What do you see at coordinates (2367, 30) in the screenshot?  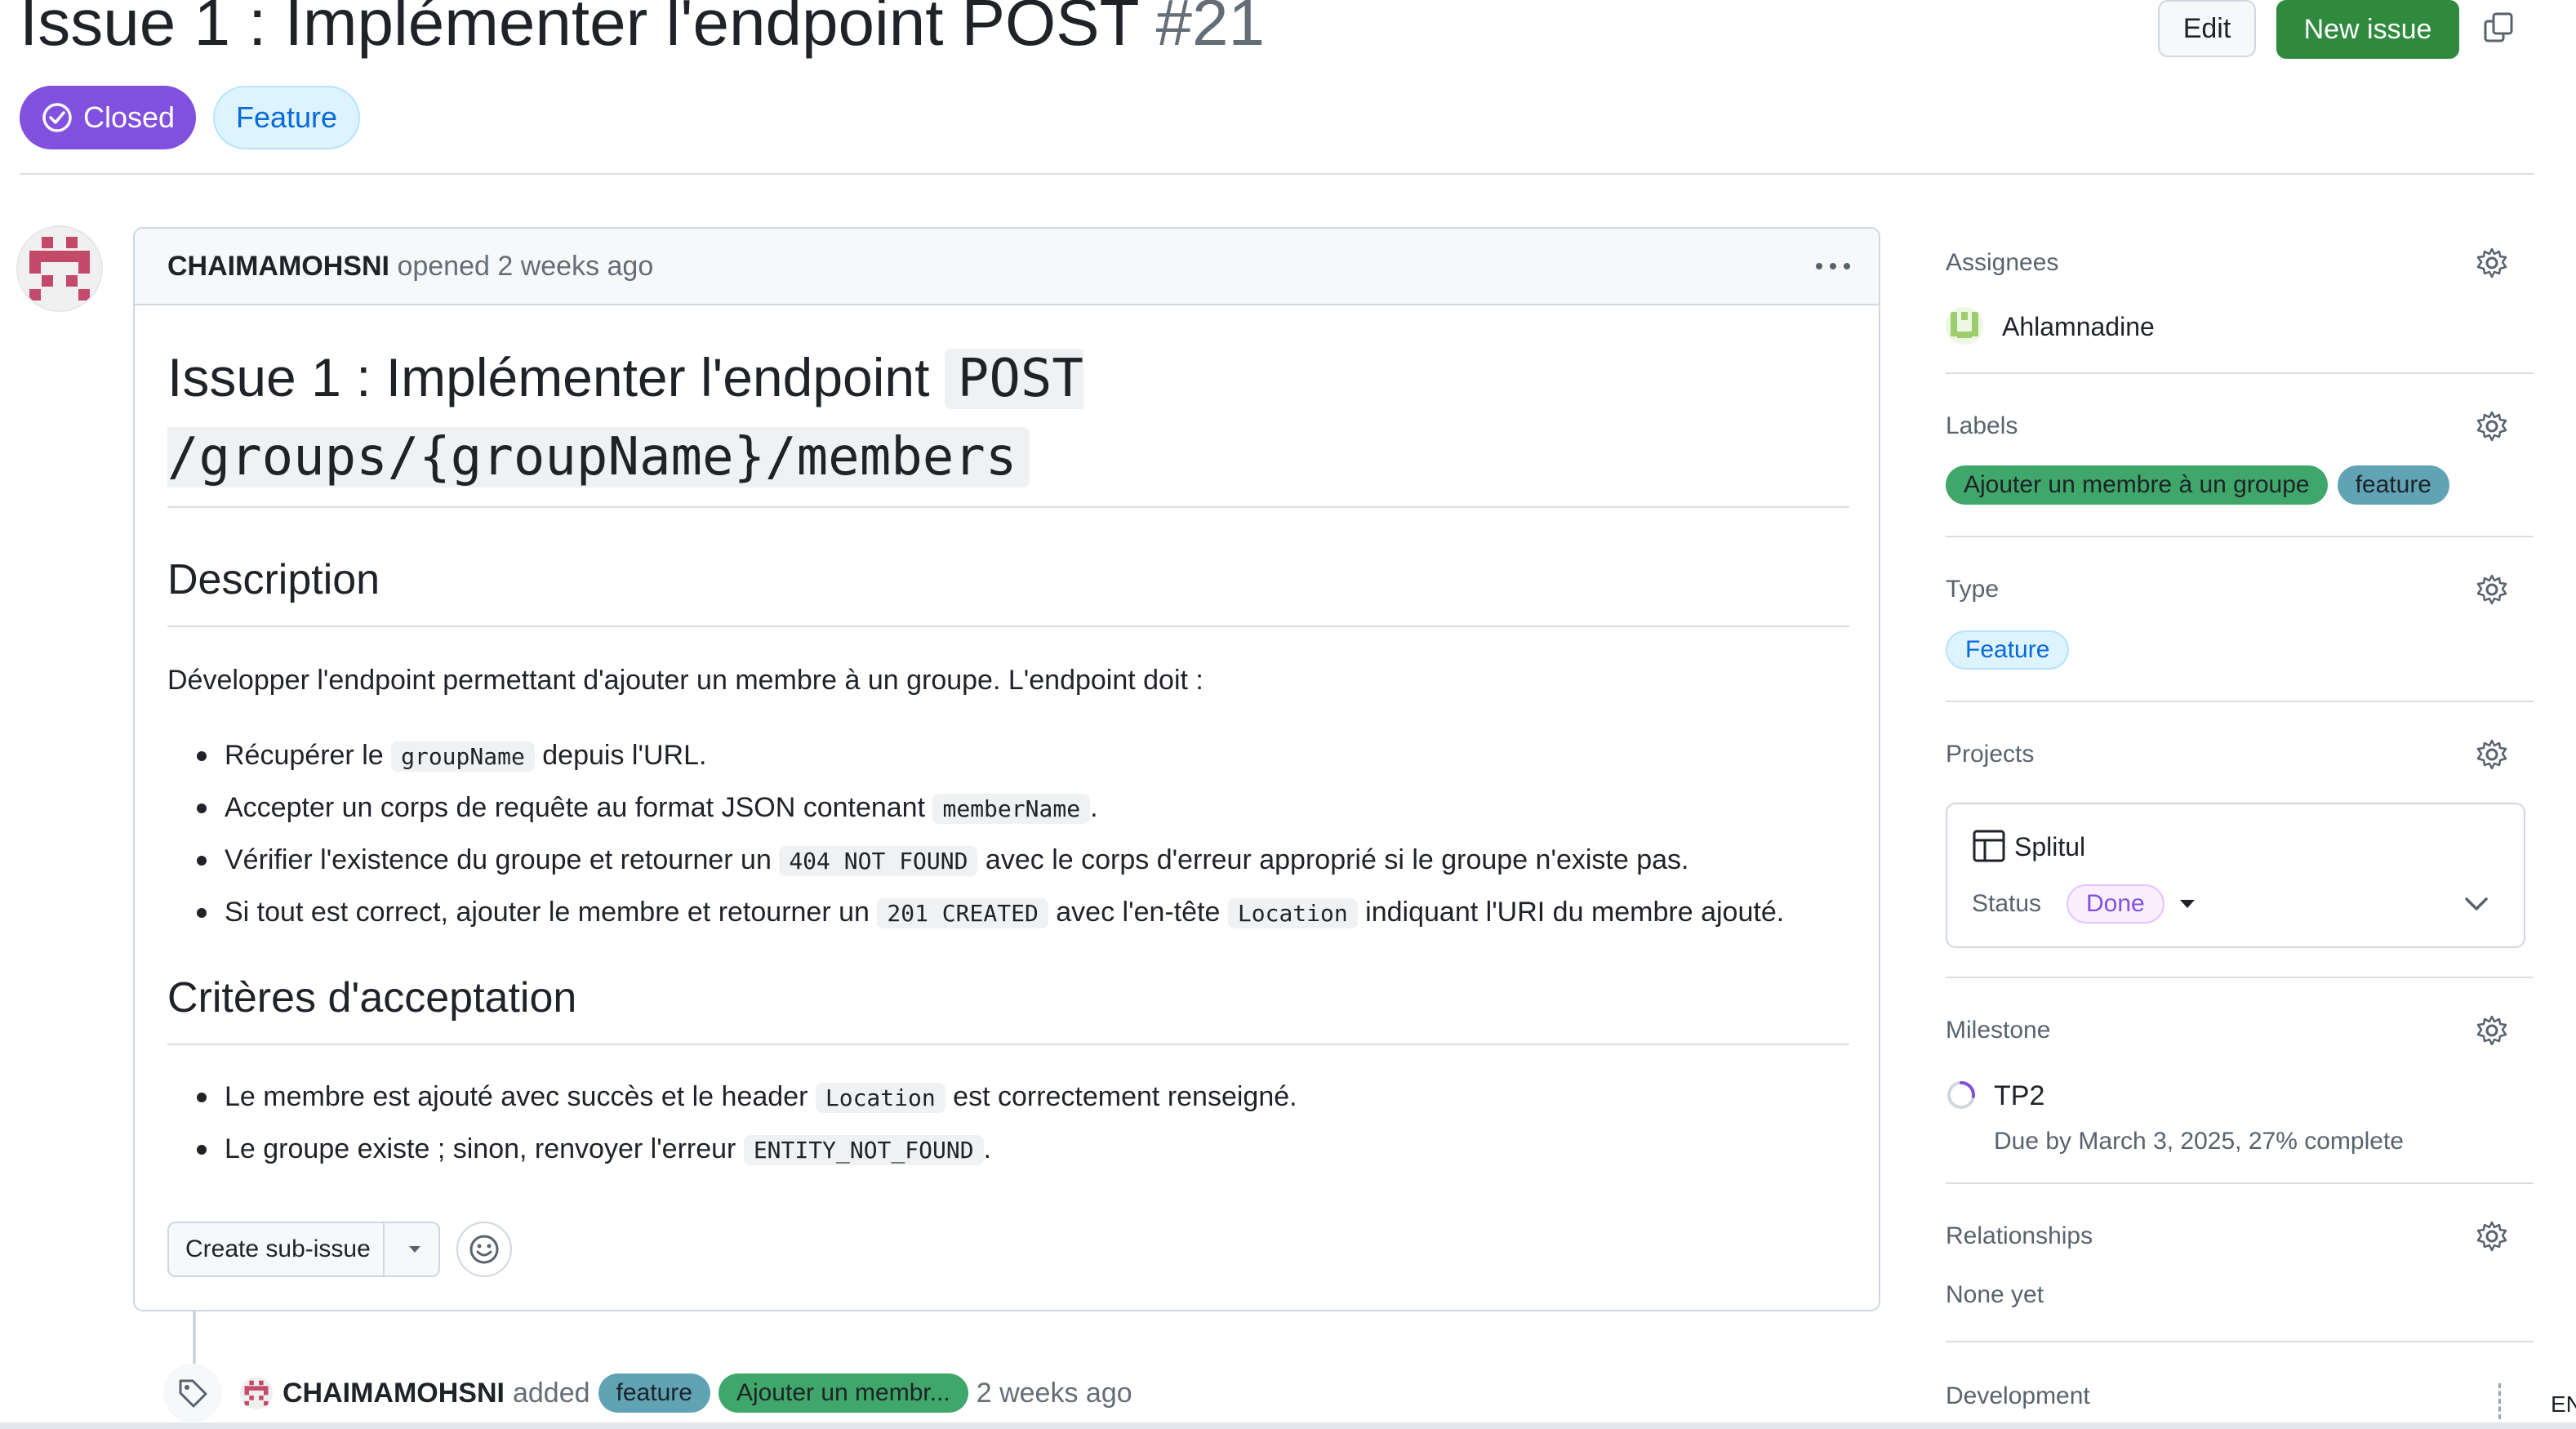 I see `new-issue-button: New issue` at bounding box center [2367, 30].